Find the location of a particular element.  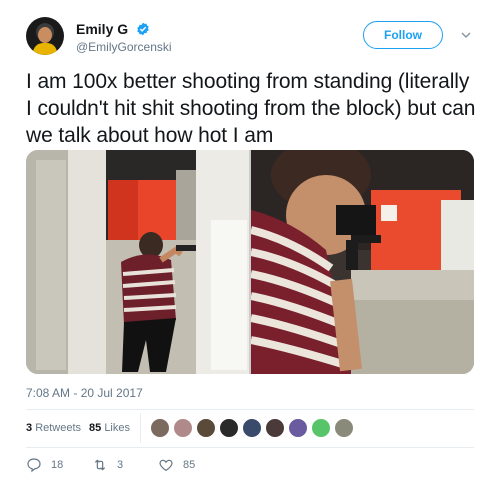

display-name: Emily G is located at coordinates (102, 29).